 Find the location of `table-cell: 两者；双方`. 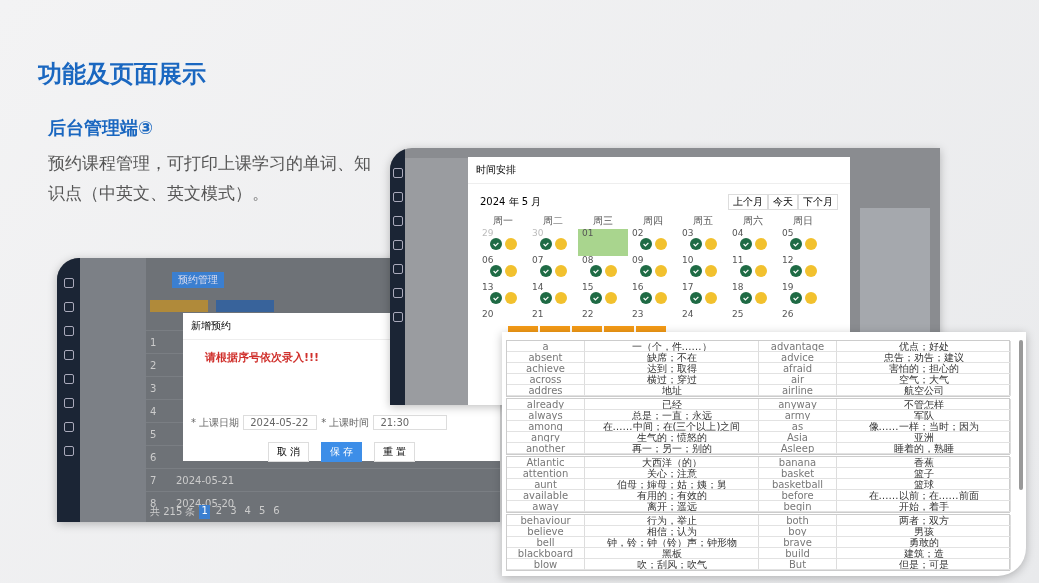

table-cell: 两者；双方 is located at coordinates (924, 520).